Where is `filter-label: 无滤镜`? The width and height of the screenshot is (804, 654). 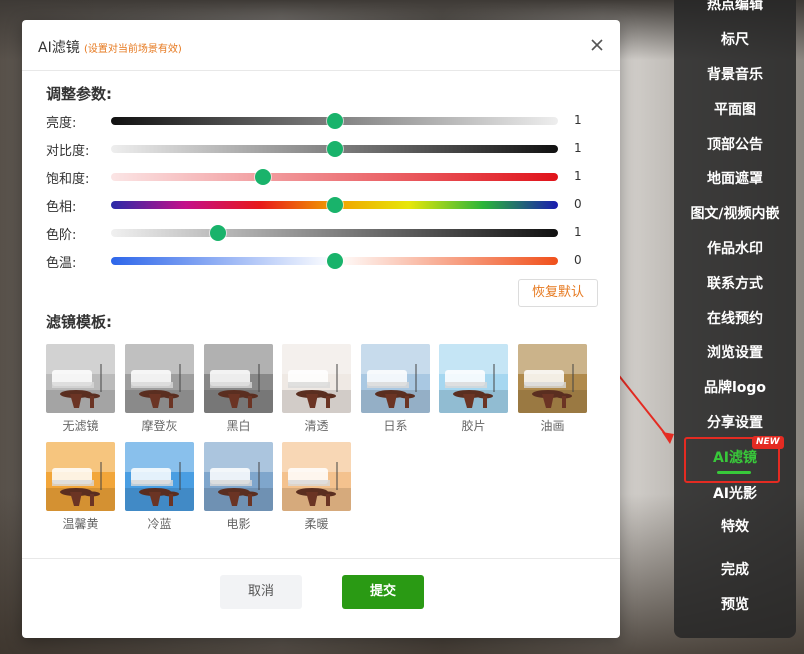
filter-label: 无滤镜 is located at coordinates (80, 426).